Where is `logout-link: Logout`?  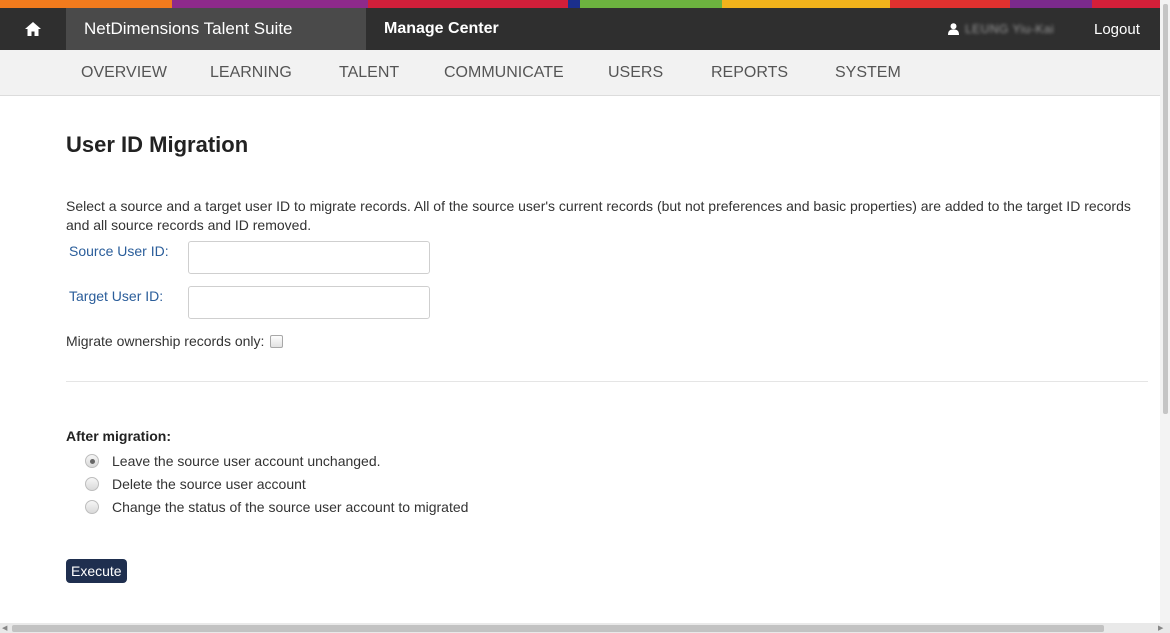 logout-link: Logout is located at coordinates (1117, 29).